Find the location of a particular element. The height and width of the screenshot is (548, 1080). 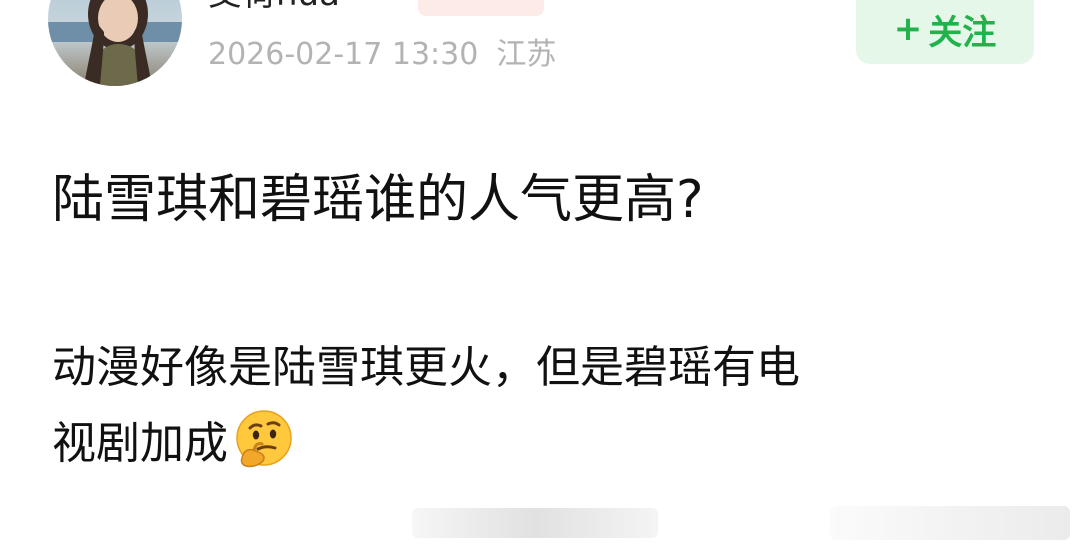

follow-button: + 关注 is located at coordinates (945, 32).